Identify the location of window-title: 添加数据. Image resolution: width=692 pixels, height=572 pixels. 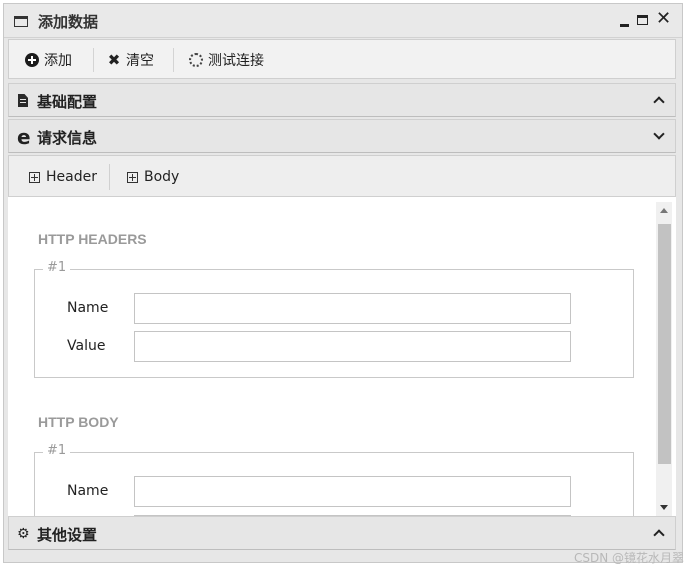
(68, 22).